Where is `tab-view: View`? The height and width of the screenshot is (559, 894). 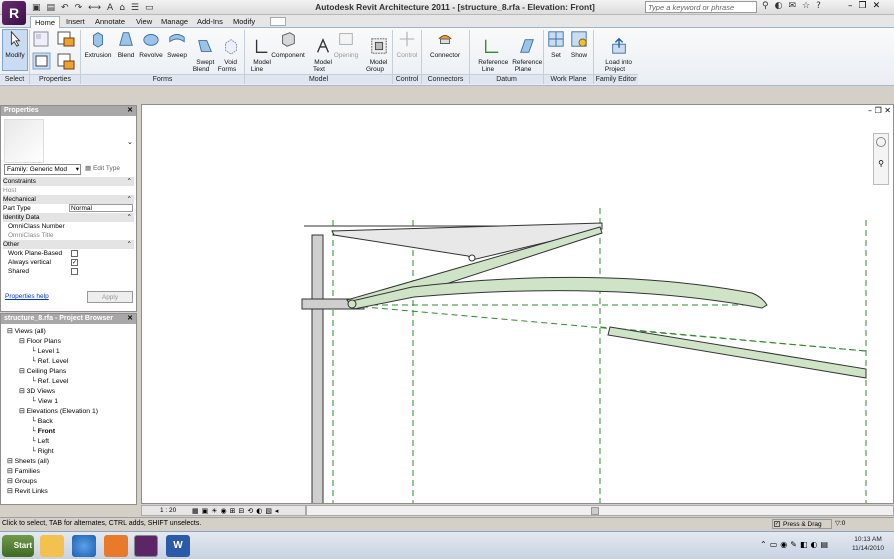
tab-view: View is located at coordinates (144, 22).